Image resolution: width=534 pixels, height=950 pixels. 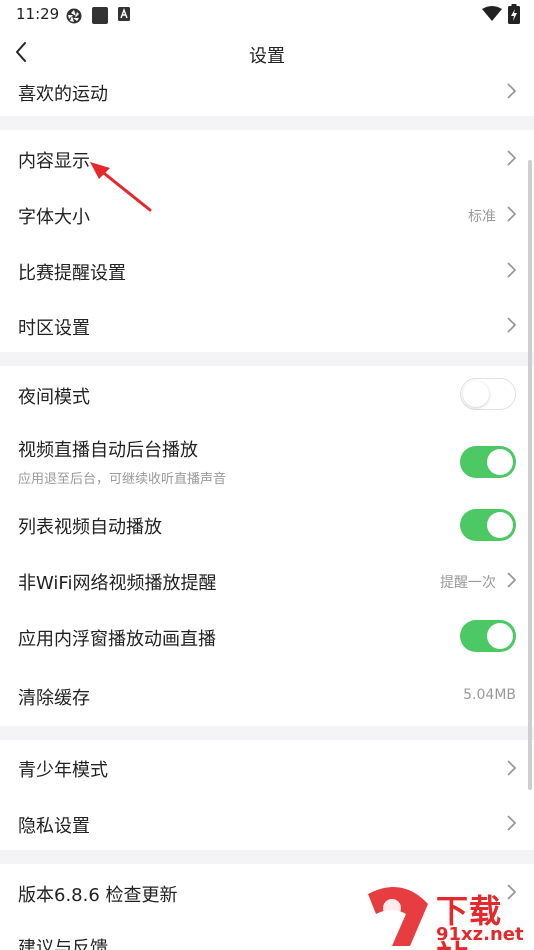 What do you see at coordinates (267, 459) in the screenshot?
I see `row-background-play: 视频直播自动后台播放 应用退至后台，可继续收听直播声音` at bounding box center [267, 459].